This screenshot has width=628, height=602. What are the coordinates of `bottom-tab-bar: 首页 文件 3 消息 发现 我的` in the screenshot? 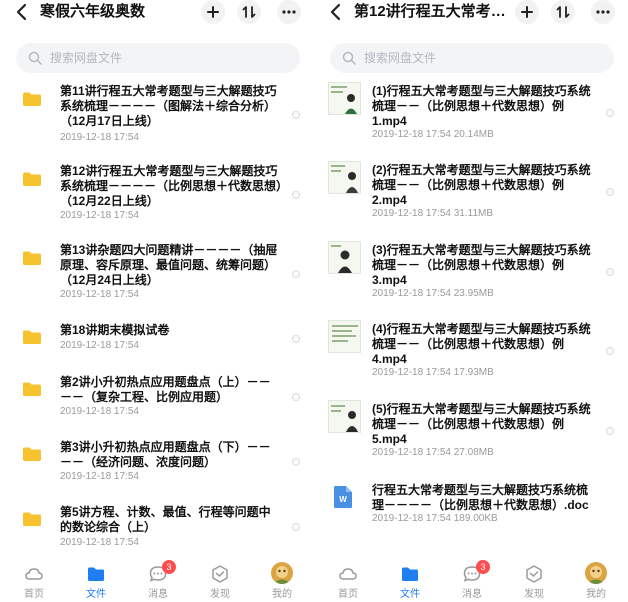 It's located at (471, 579).